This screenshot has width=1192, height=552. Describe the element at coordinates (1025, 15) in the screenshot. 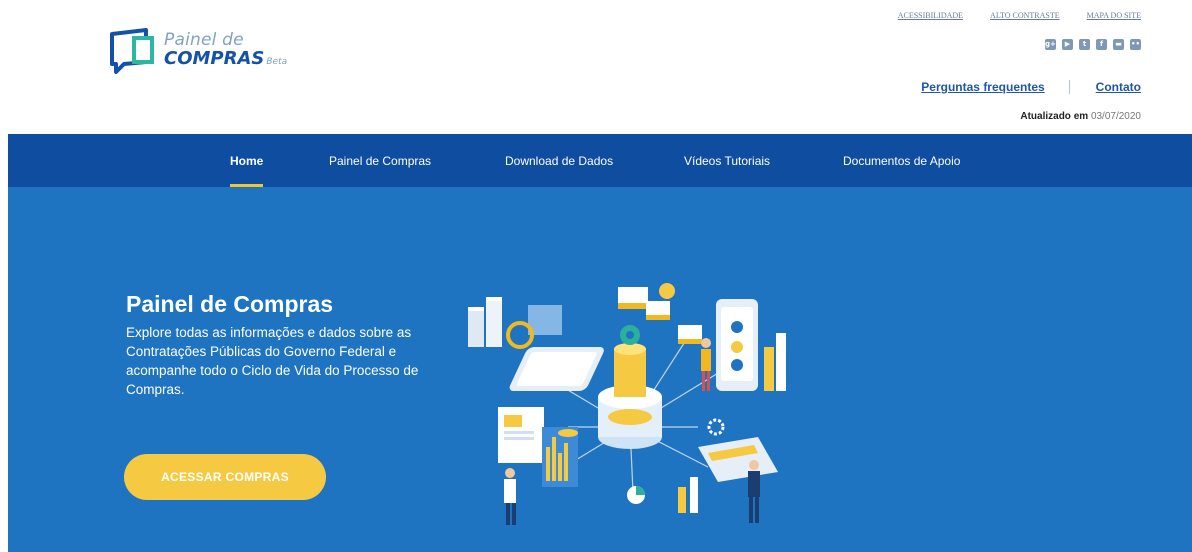

I see `high-contrast-link: ALTO CONTRASTE` at that location.